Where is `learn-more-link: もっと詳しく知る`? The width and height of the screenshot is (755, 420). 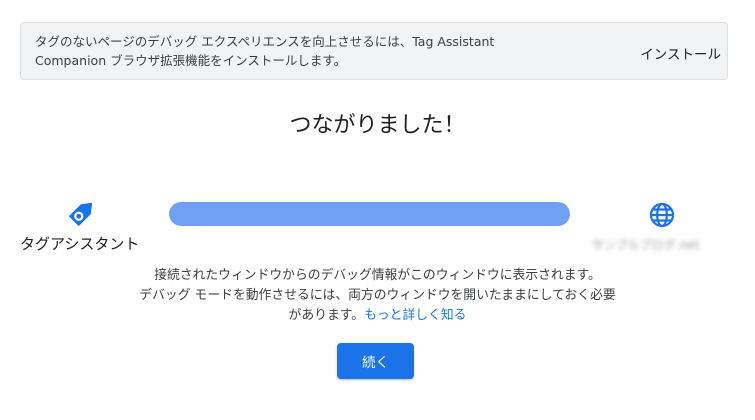
learn-more-link: もっと詳しく知る is located at coordinates (415, 315).